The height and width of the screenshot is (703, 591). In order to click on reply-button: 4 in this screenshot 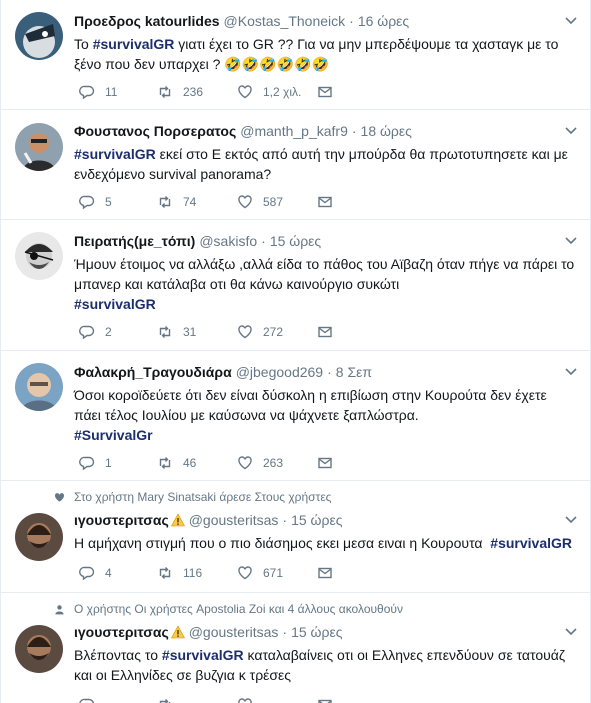, I will do `click(118, 573)`.